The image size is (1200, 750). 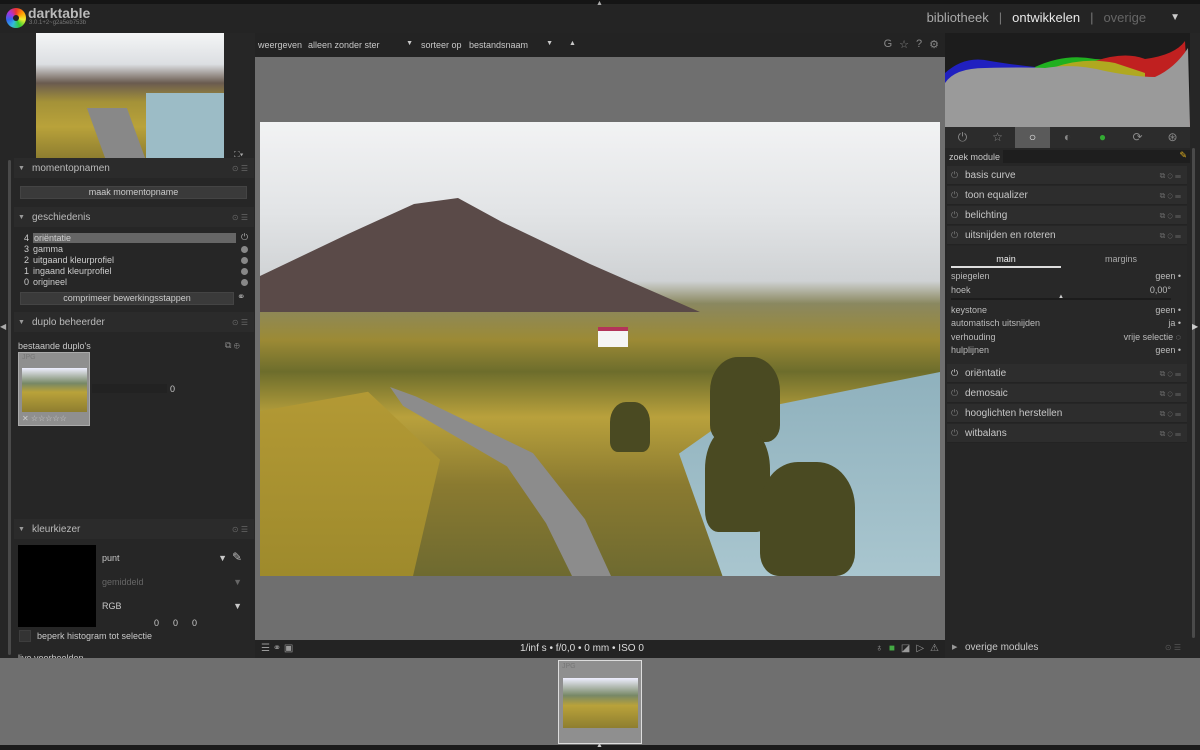 What do you see at coordinates (1066, 277) in the screenshot?
I see `param-spiegelen: spiegelen geen •` at bounding box center [1066, 277].